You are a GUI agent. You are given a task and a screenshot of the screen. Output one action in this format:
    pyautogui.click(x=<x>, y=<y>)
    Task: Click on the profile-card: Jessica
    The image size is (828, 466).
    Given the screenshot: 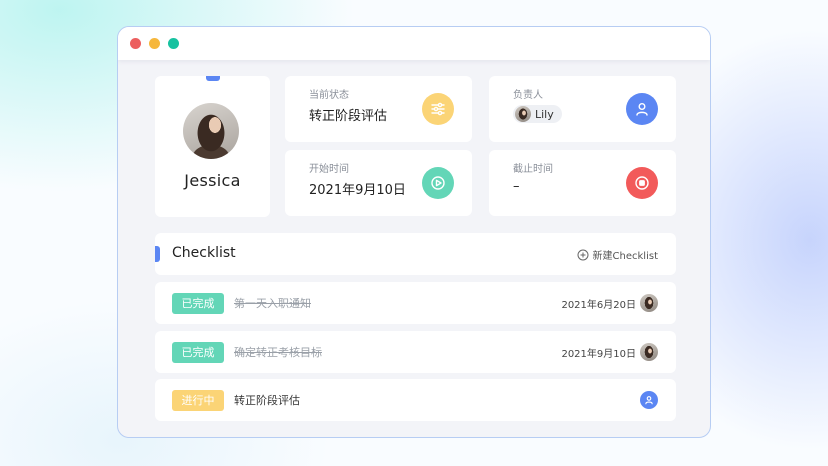 What is the action you would take?
    pyautogui.click(x=212, y=146)
    